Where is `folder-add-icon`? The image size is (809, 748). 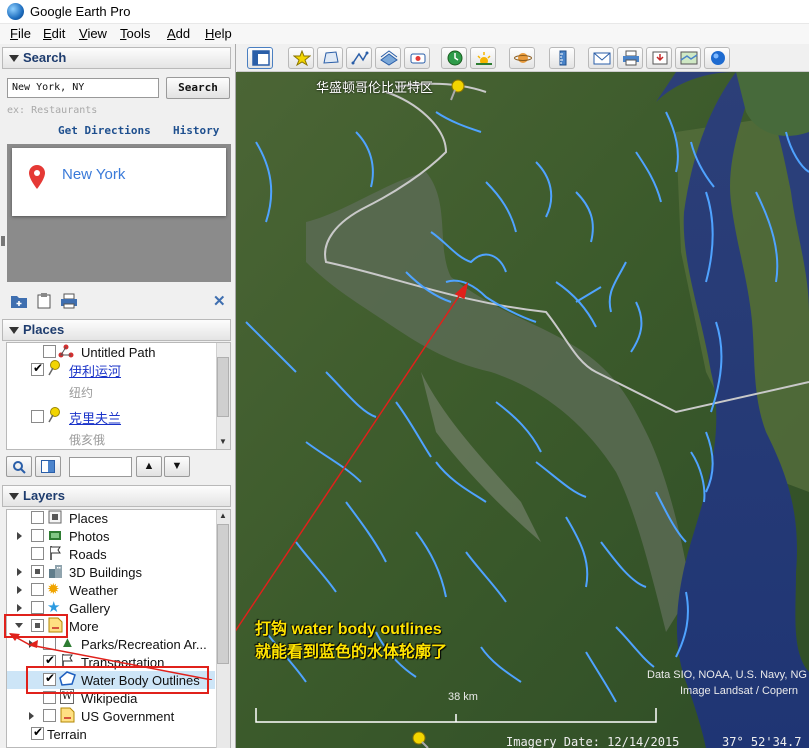
folder-add-icon is located at coordinates (19, 301).